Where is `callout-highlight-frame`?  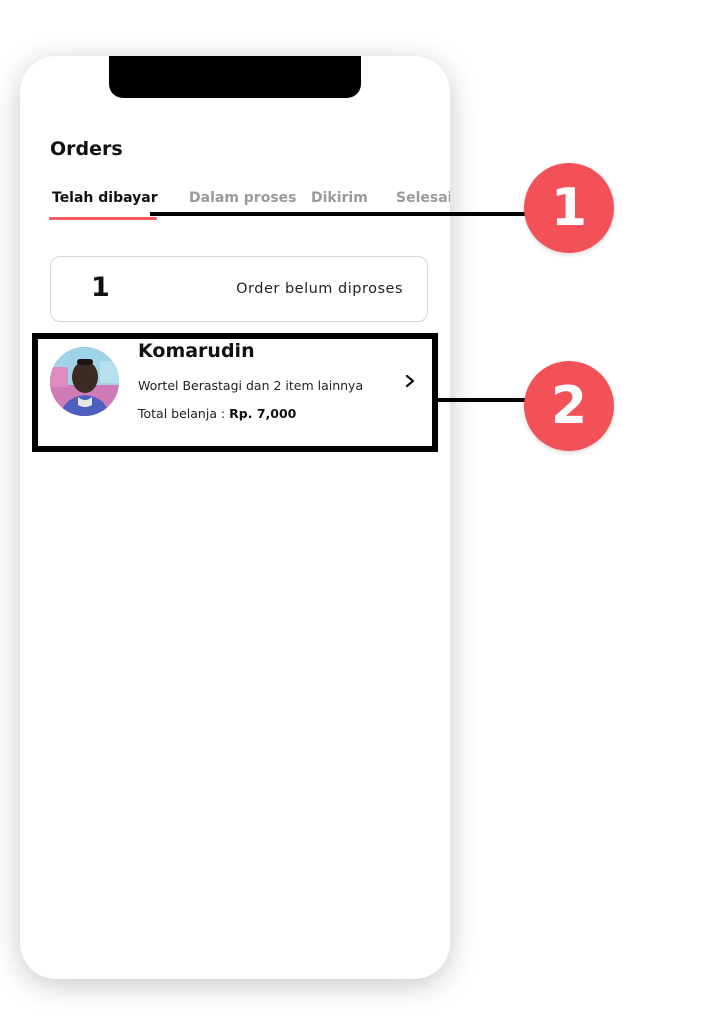
callout-highlight-frame is located at coordinates (235, 392).